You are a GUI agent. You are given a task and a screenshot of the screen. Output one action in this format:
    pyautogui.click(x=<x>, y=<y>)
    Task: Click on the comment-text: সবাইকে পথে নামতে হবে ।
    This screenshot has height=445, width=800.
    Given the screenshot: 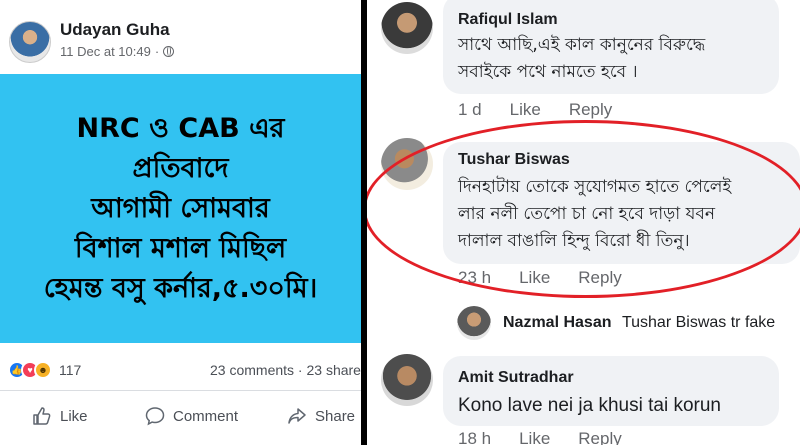 What is the action you would take?
    pyautogui.click(x=548, y=72)
    